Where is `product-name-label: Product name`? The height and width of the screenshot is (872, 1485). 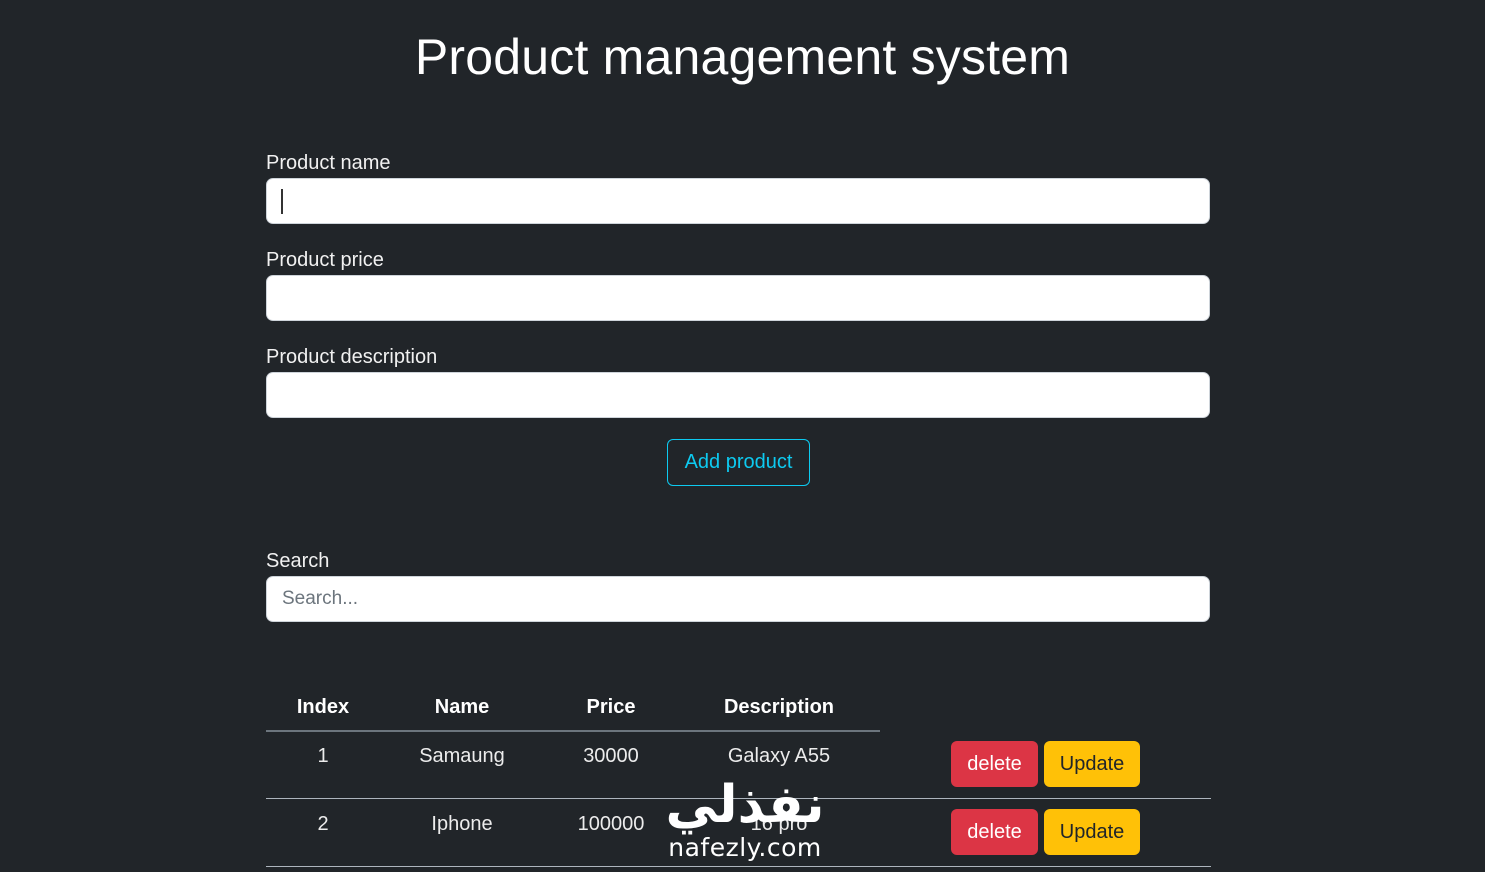
product-name-label: Product name is located at coordinates (328, 163).